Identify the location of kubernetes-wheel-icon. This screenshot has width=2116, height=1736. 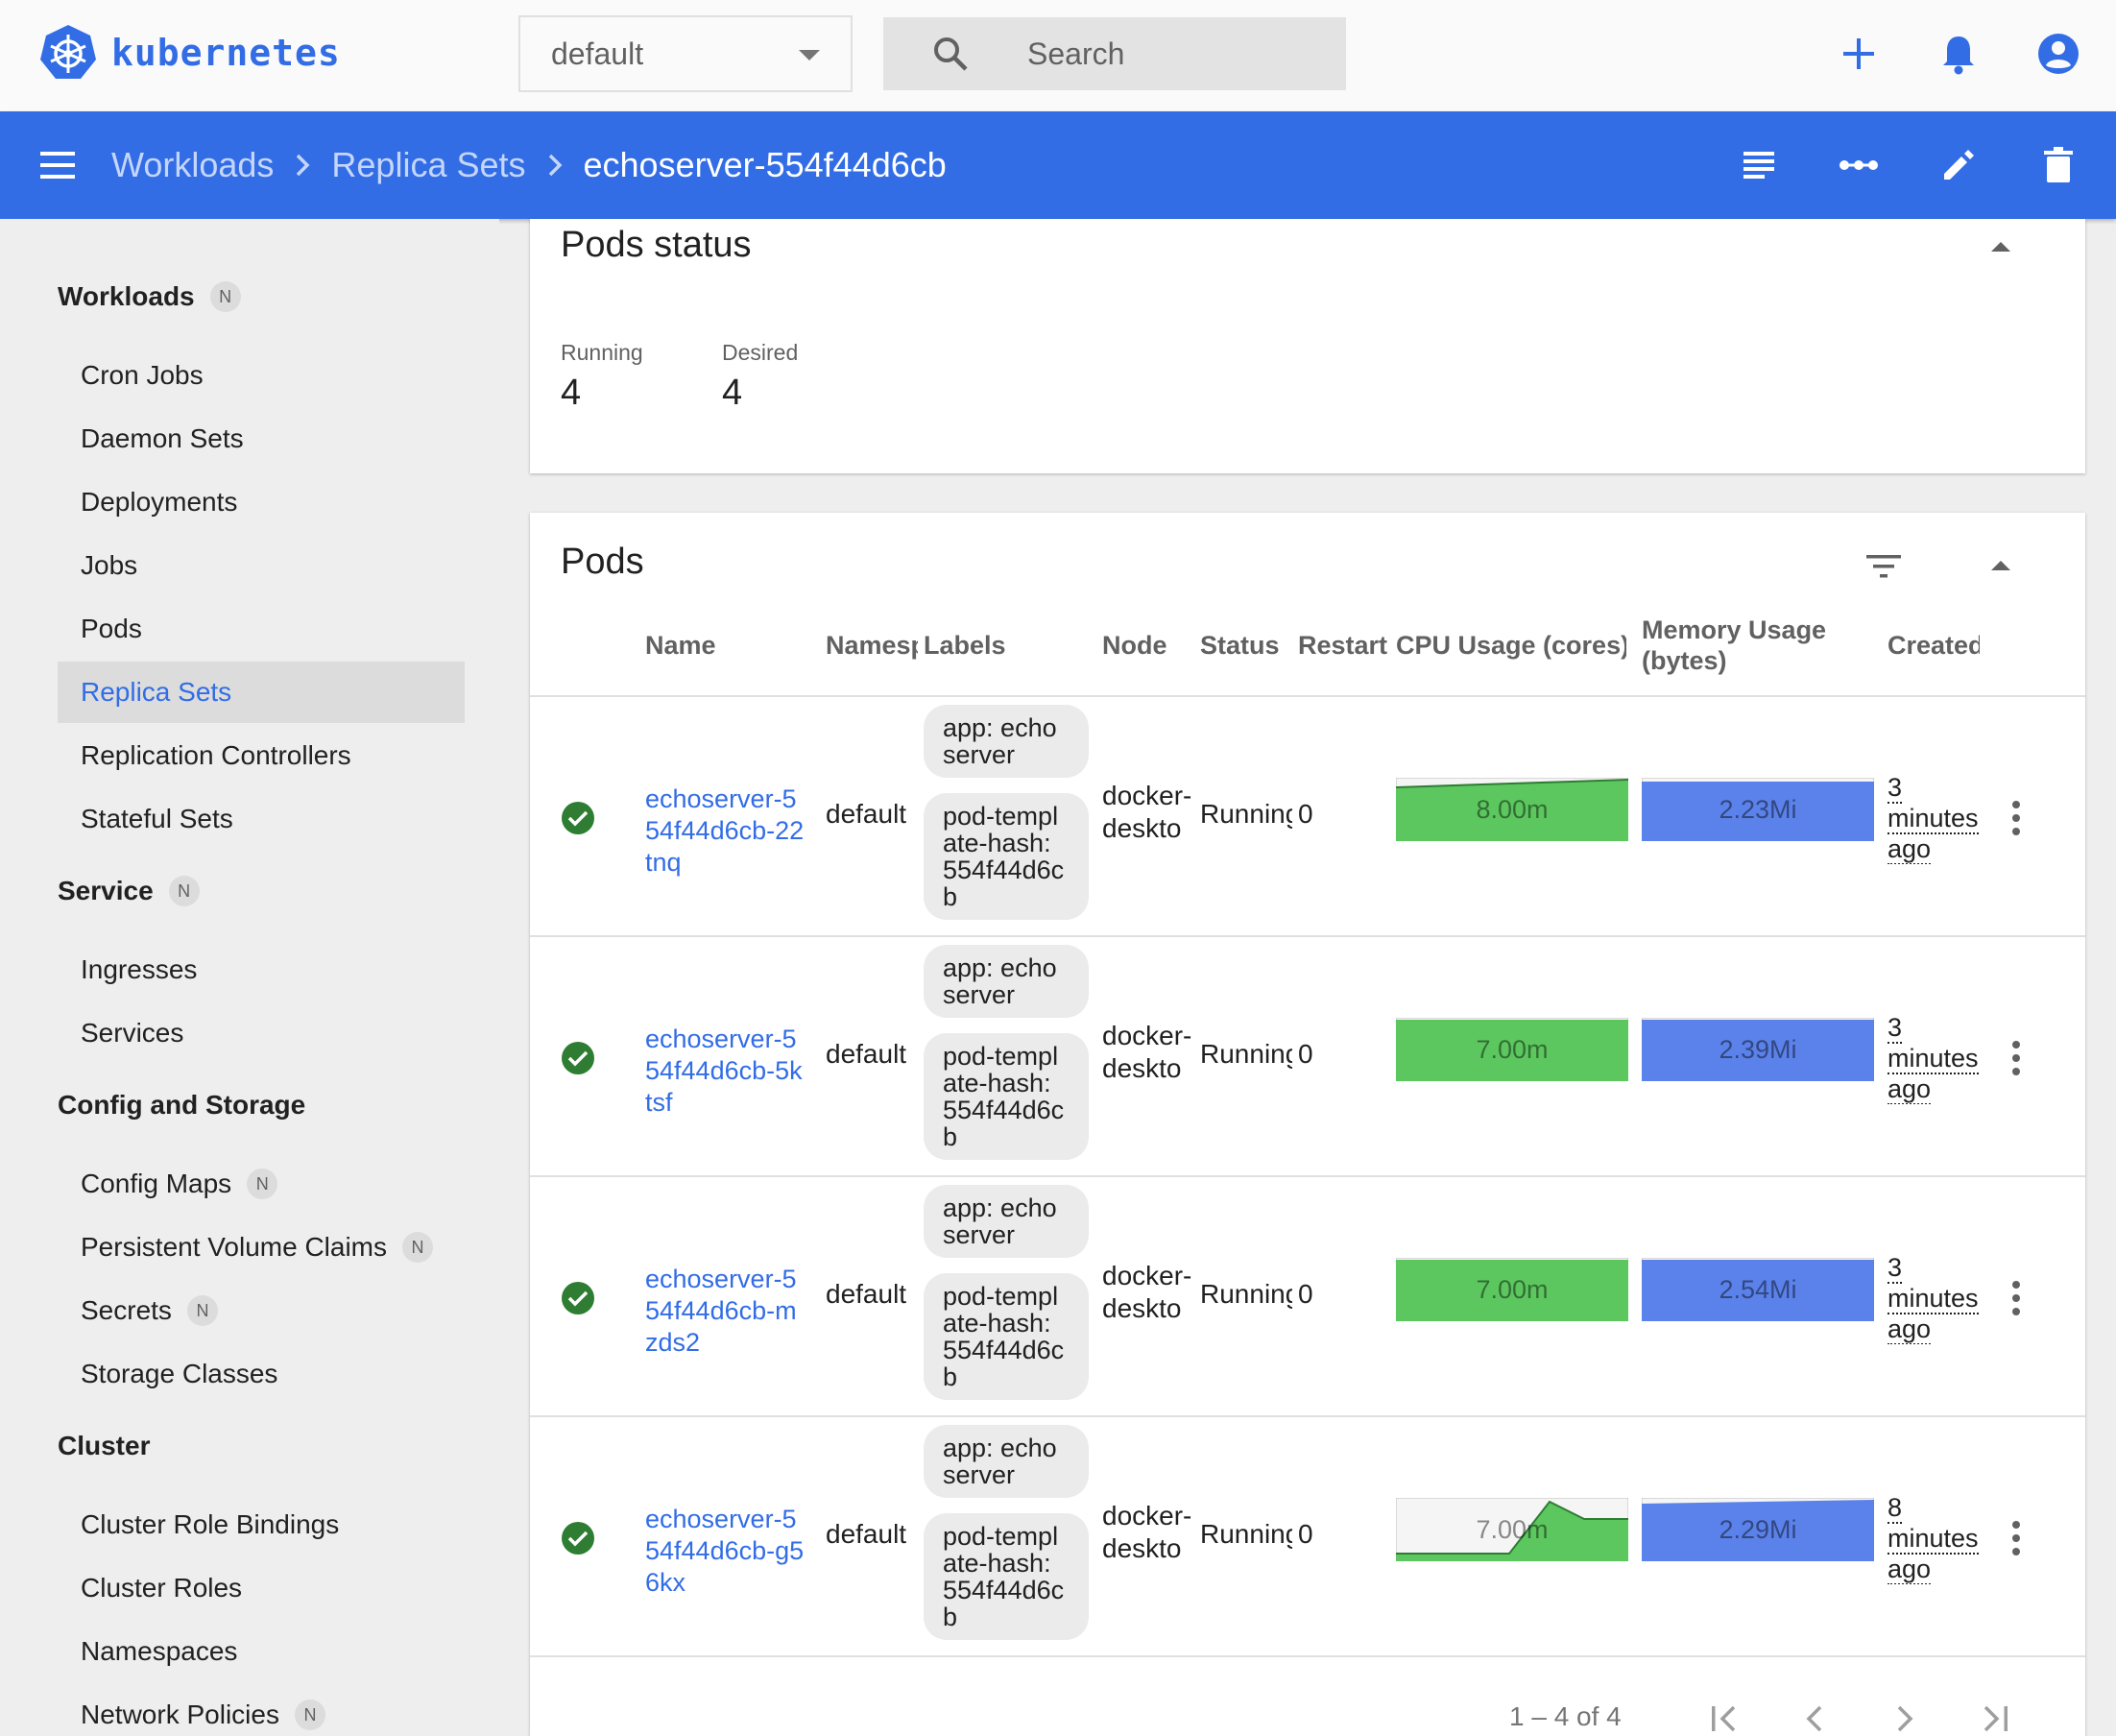
(68, 52).